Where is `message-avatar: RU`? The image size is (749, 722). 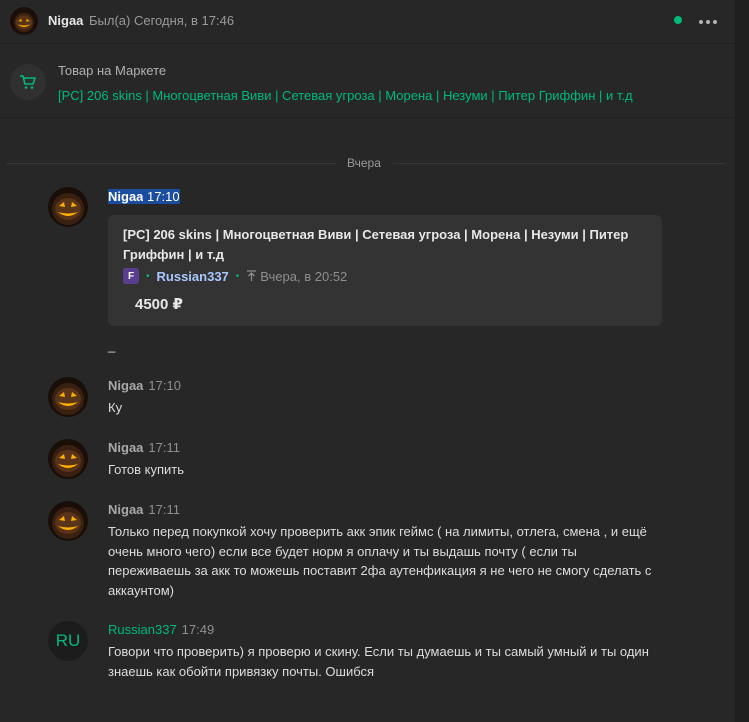
message-avatar: RU is located at coordinates (68, 641).